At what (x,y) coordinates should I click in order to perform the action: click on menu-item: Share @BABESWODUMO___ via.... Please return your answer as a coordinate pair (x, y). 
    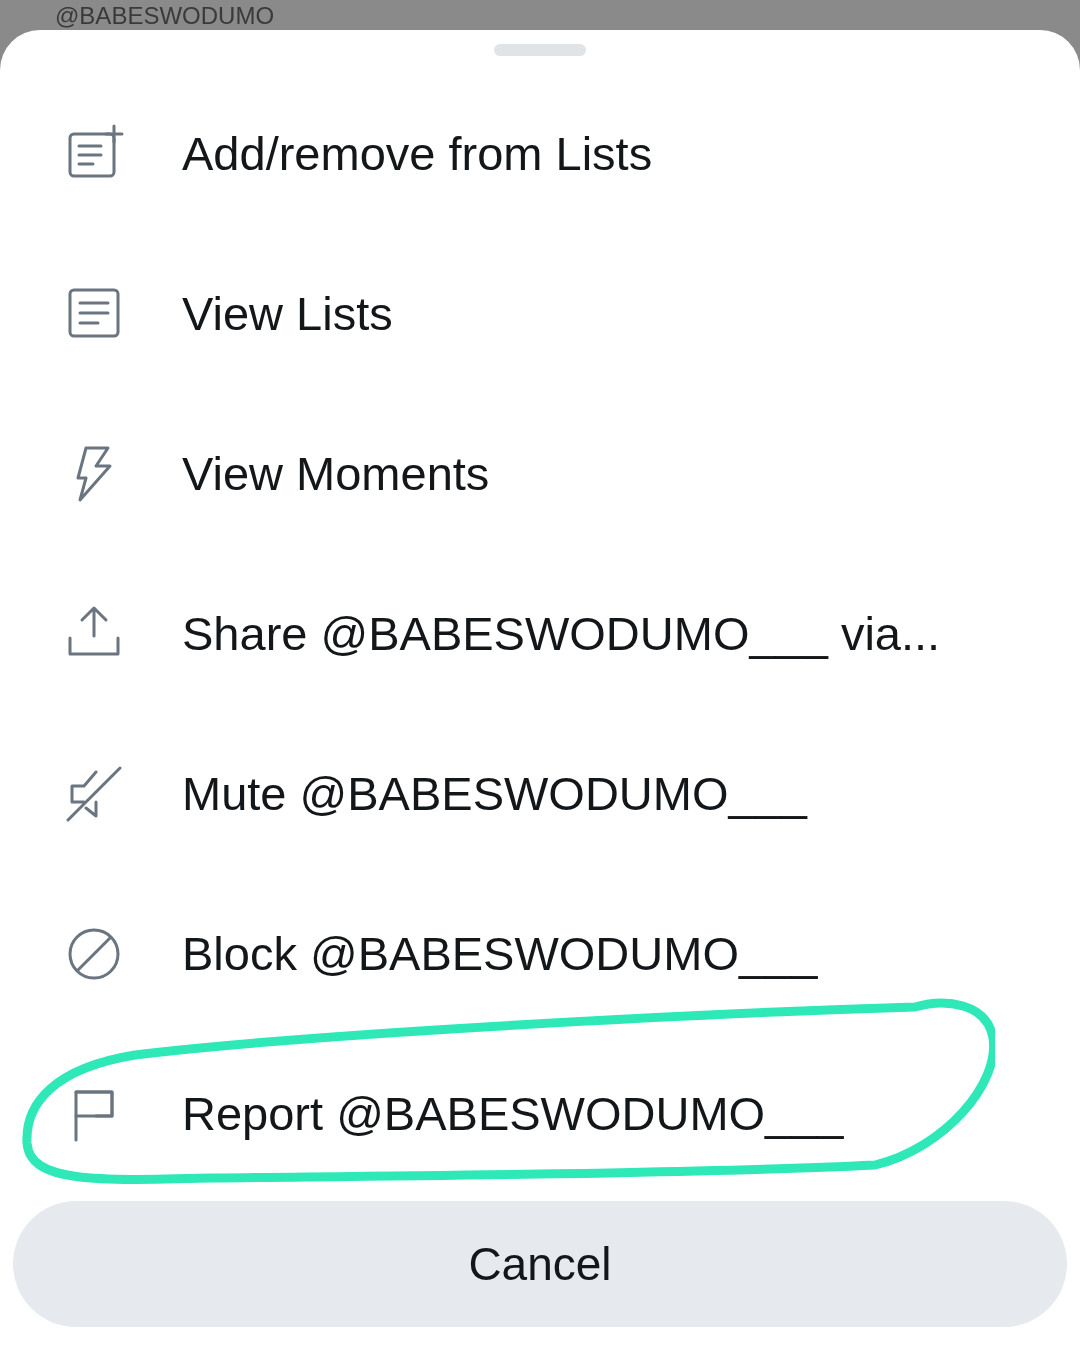
    Looking at the image, I should click on (540, 633).